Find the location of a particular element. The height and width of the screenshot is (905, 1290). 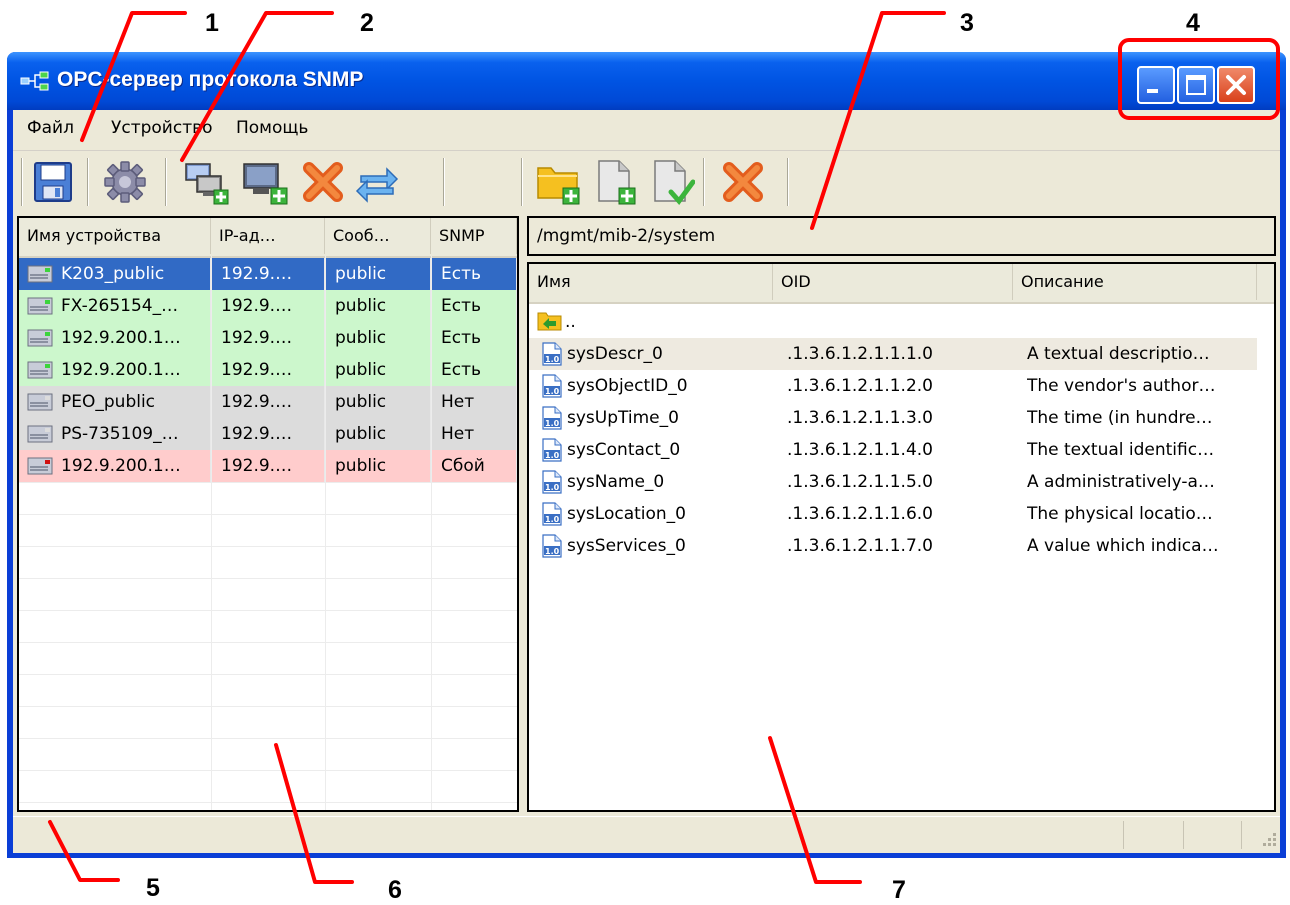

up-folder-row: .. is located at coordinates (901, 322).